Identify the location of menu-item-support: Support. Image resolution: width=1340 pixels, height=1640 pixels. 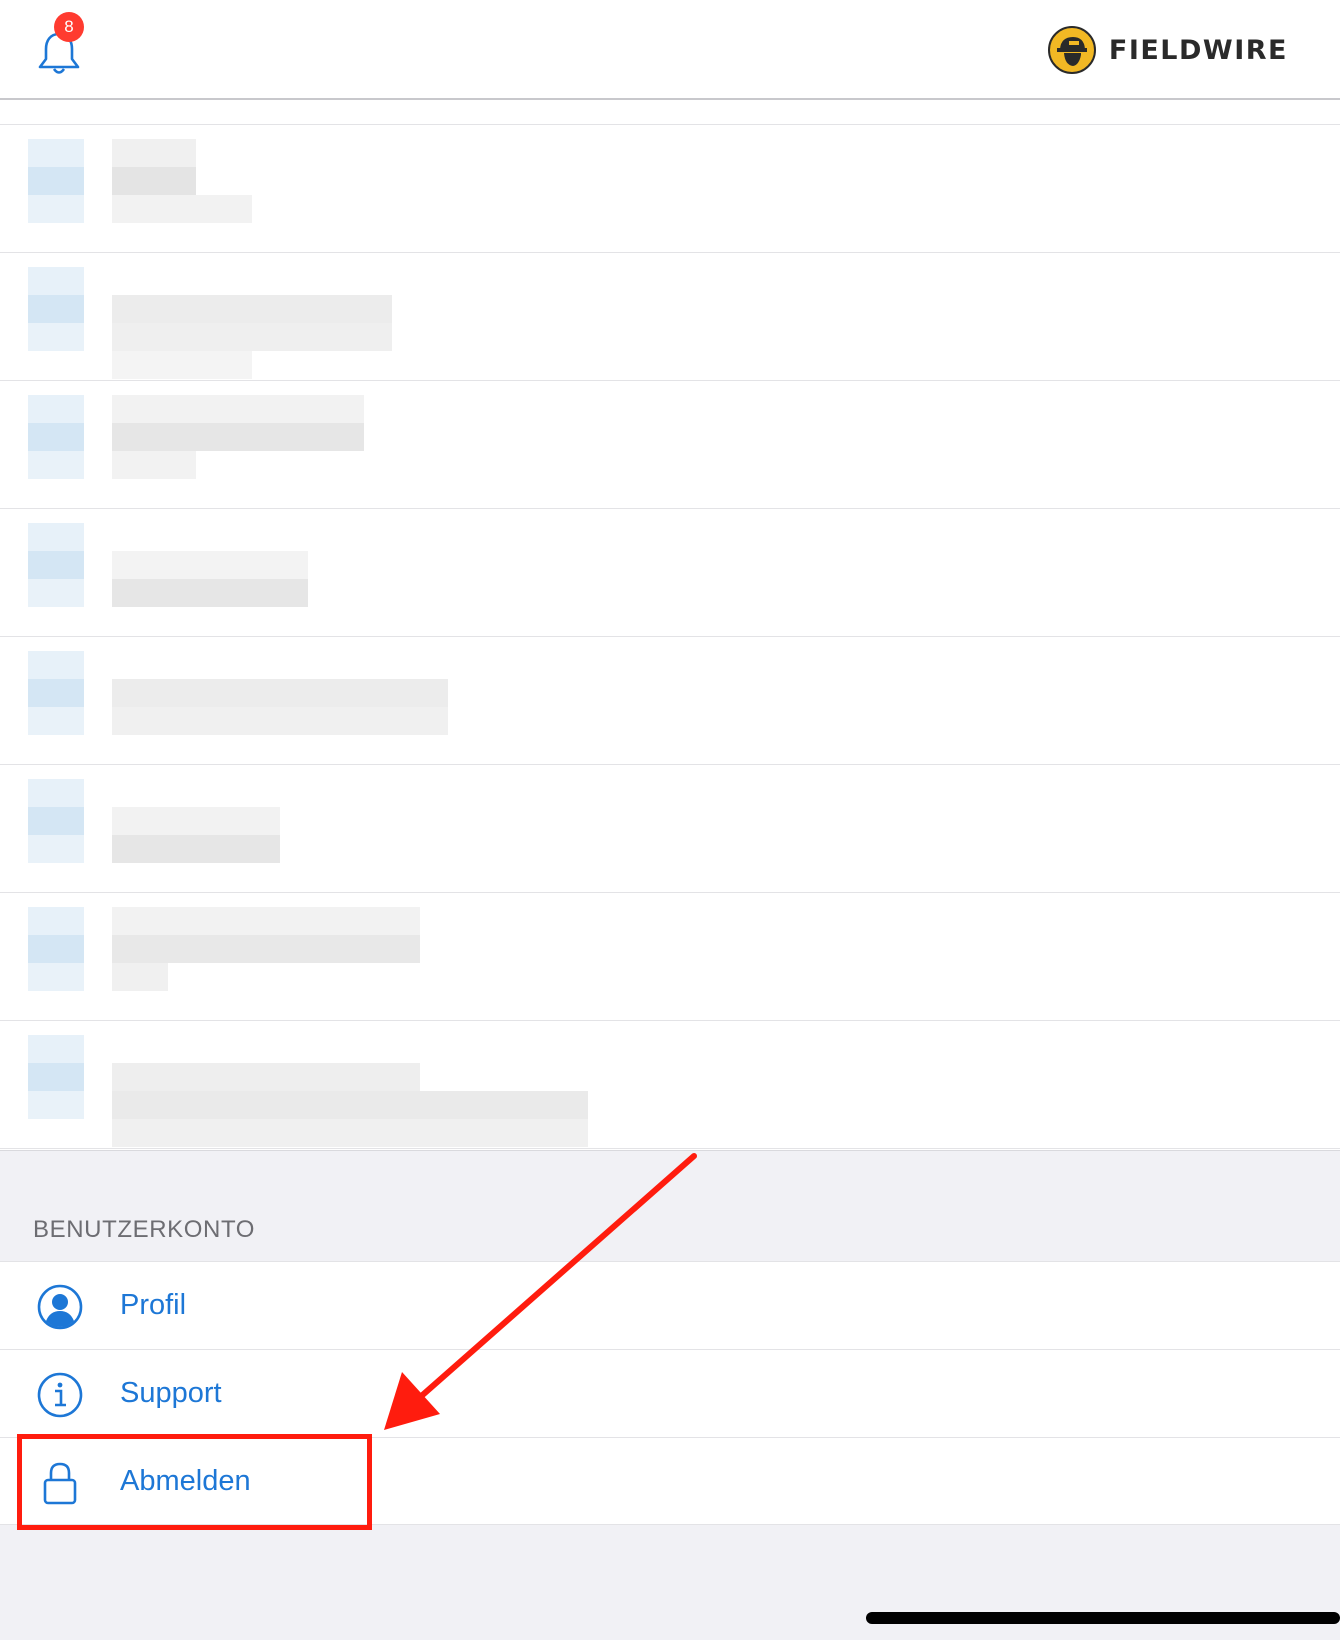
(670, 1393).